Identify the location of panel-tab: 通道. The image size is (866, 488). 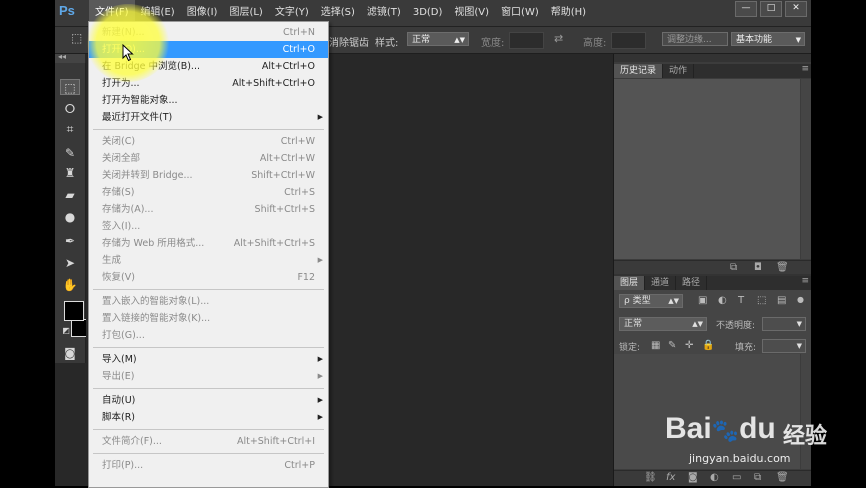
(661, 283).